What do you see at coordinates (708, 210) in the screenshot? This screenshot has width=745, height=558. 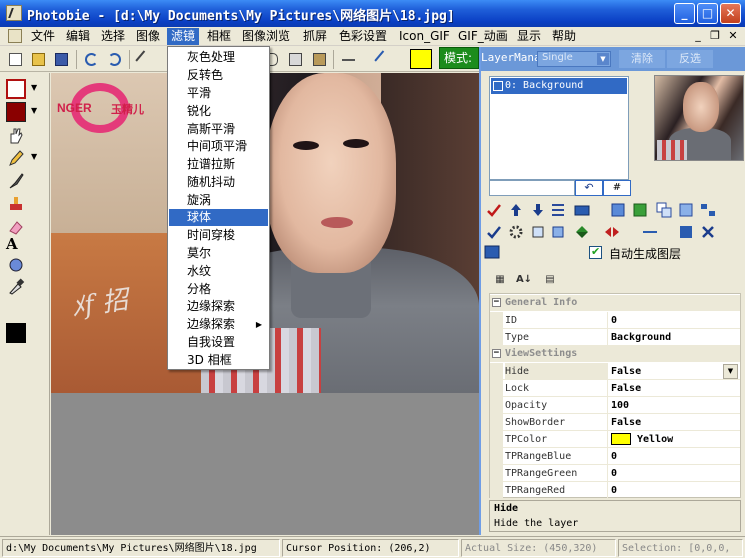 I see `arrange-layers-icon` at bounding box center [708, 210].